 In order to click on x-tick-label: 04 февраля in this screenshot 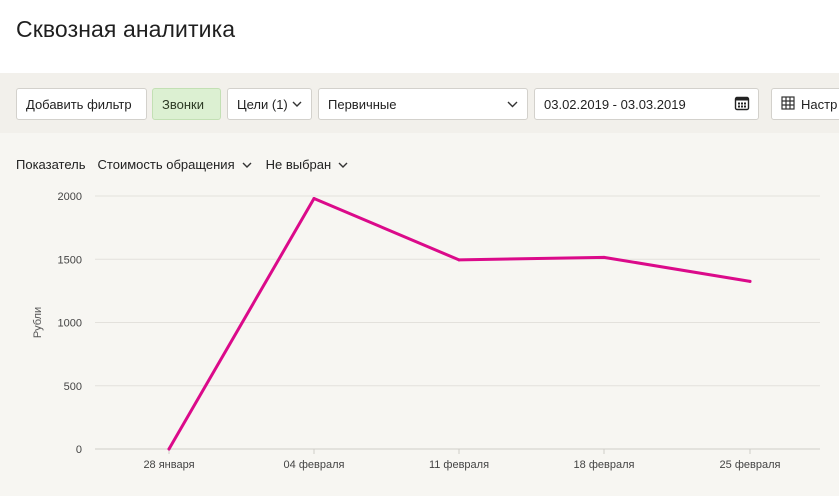, I will do `click(314, 465)`.